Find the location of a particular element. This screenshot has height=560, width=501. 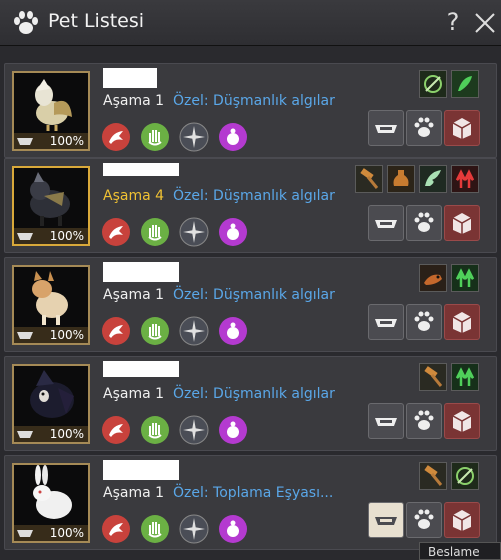

fox-icon is located at coordinates (433, 278).